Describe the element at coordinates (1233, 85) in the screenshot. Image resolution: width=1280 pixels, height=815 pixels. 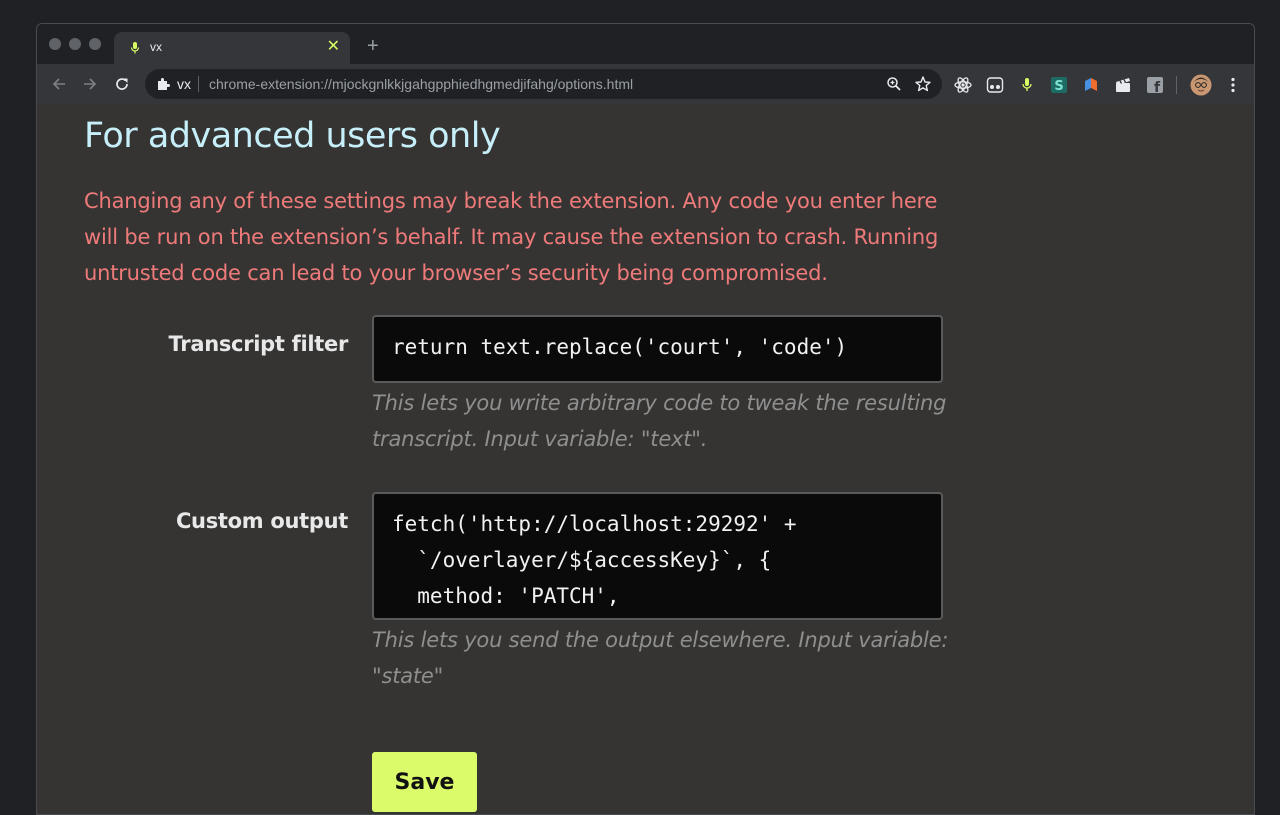
I see `kebab-menu-icon` at that location.